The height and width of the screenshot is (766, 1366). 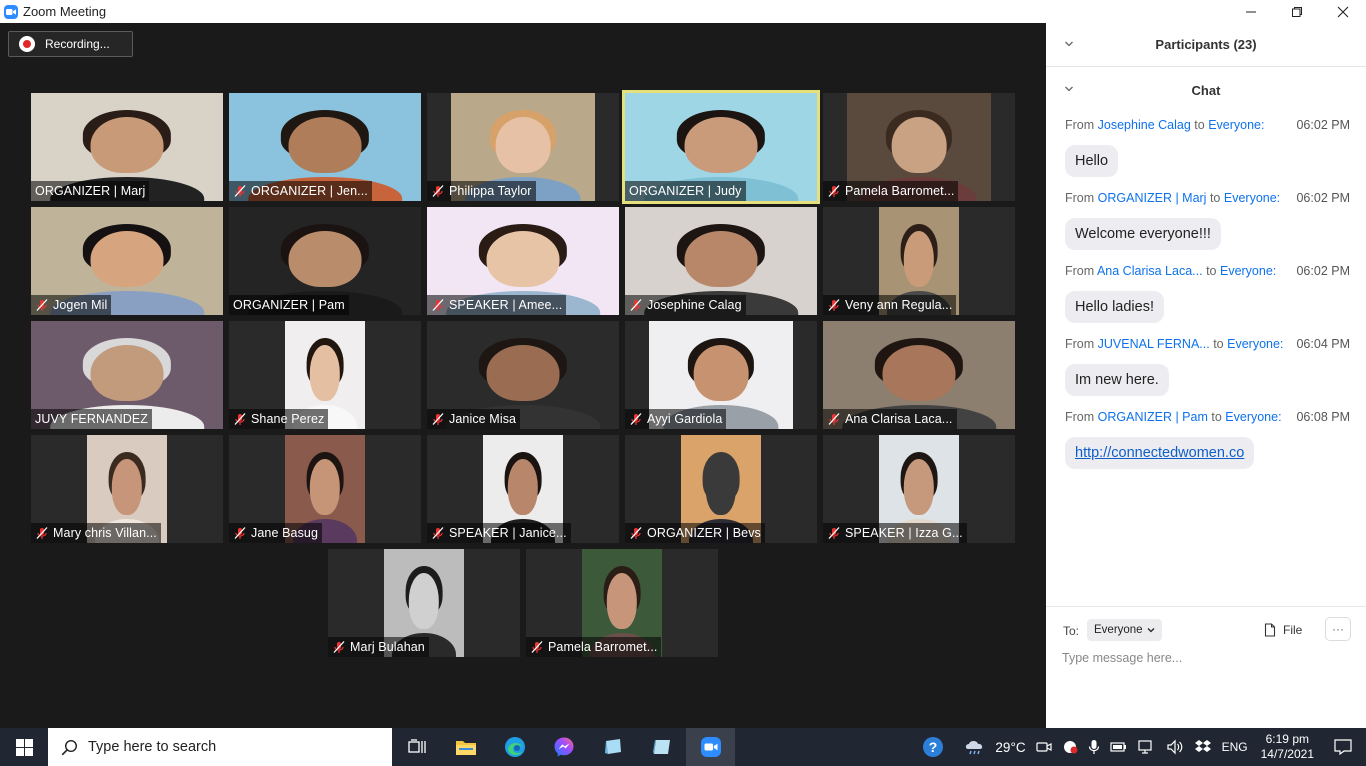 I want to click on participant-name-tag: ORGANIZER | Bevs, so click(x=695, y=533).